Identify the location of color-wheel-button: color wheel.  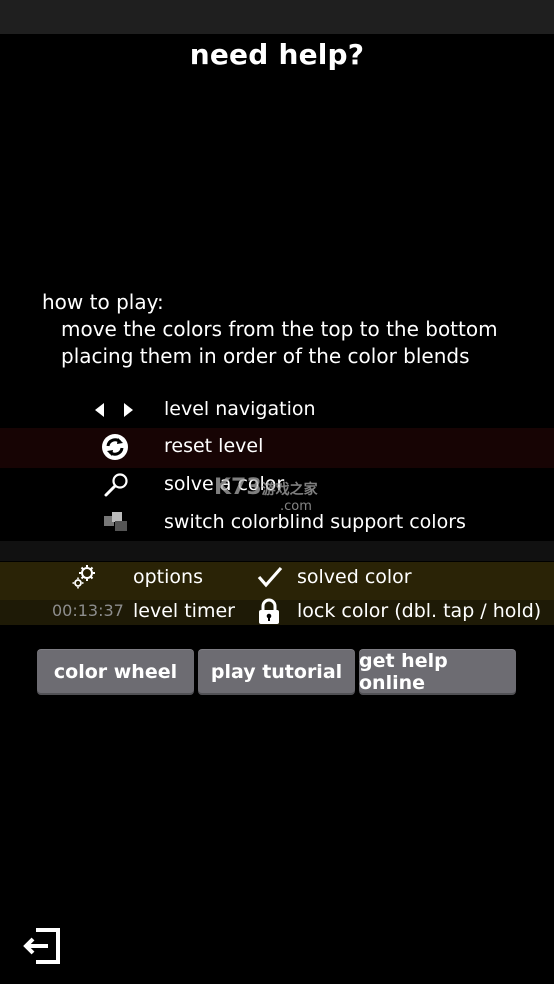
(115, 672).